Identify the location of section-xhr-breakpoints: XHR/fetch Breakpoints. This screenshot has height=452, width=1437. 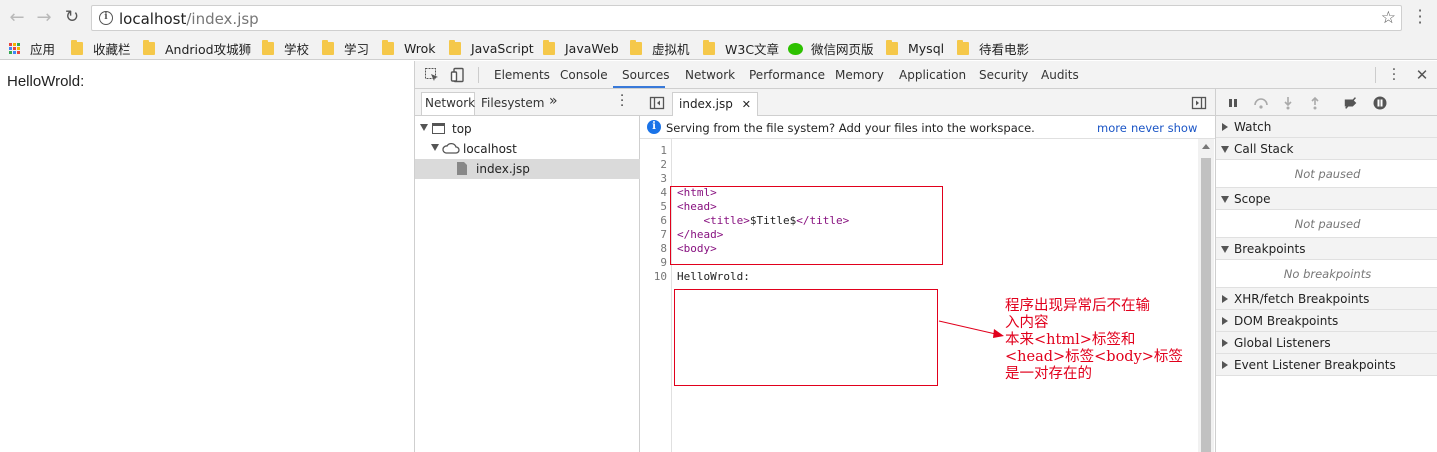
(1326, 299).